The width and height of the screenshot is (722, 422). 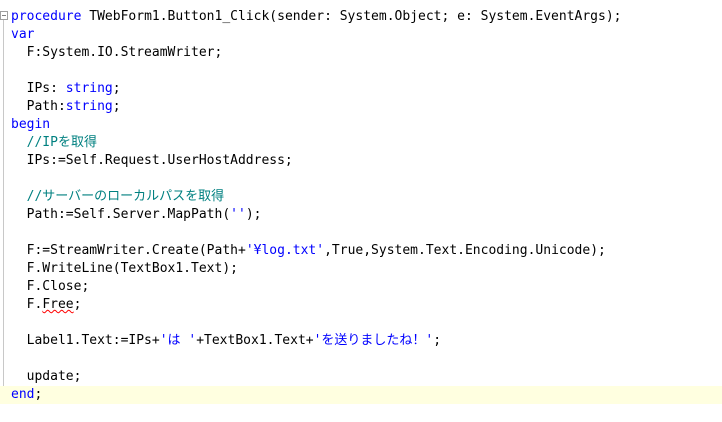 What do you see at coordinates (27, 304) in the screenshot?
I see `code-token: F.` at bounding box center [27, 304].